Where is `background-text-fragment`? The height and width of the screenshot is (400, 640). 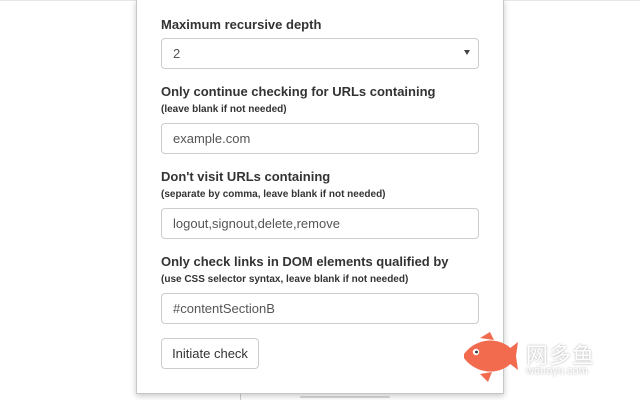
background-text-fragment is located at coordinates (345, 397).